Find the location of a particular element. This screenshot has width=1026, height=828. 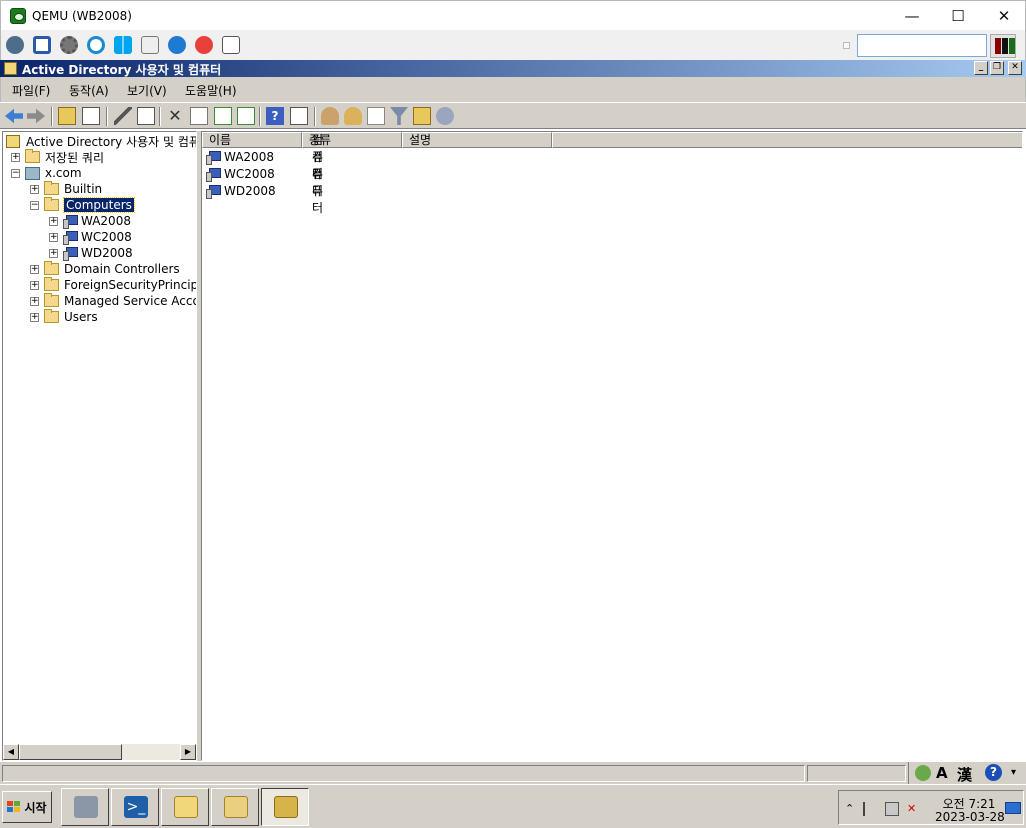

clock-date: 2023-03-28 is located at coordinates (970, 817).